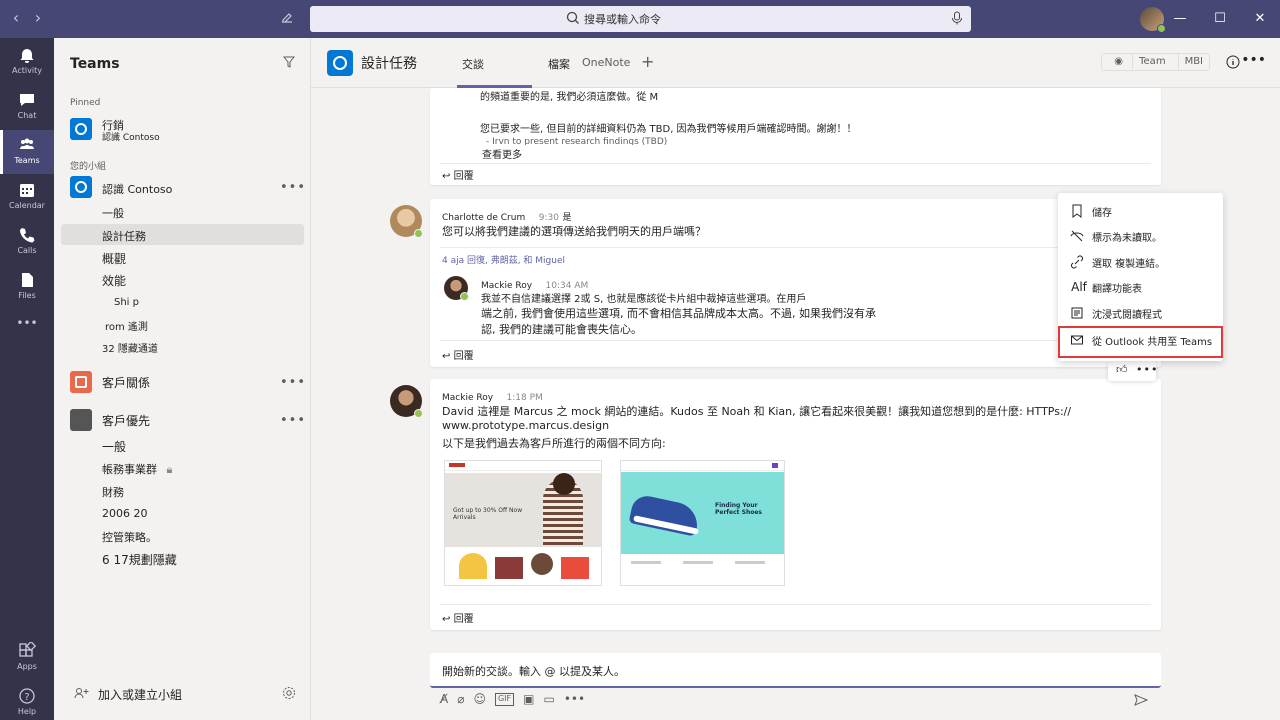 This screenshot has height=720, width=1280. Describe the element at coordinates (567, 218) in the screenshot. I see `timestamp-suffix: 是` at that location.